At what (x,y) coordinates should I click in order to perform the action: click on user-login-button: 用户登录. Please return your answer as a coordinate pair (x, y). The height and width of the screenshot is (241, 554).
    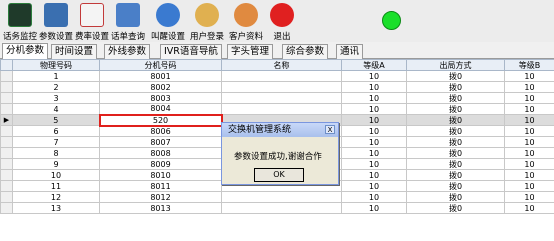
    Looking at the image, I should click on (207, 22).